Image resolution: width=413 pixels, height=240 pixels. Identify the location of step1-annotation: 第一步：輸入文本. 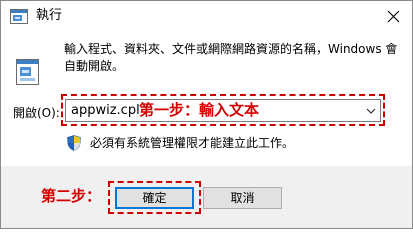
(199, 110).